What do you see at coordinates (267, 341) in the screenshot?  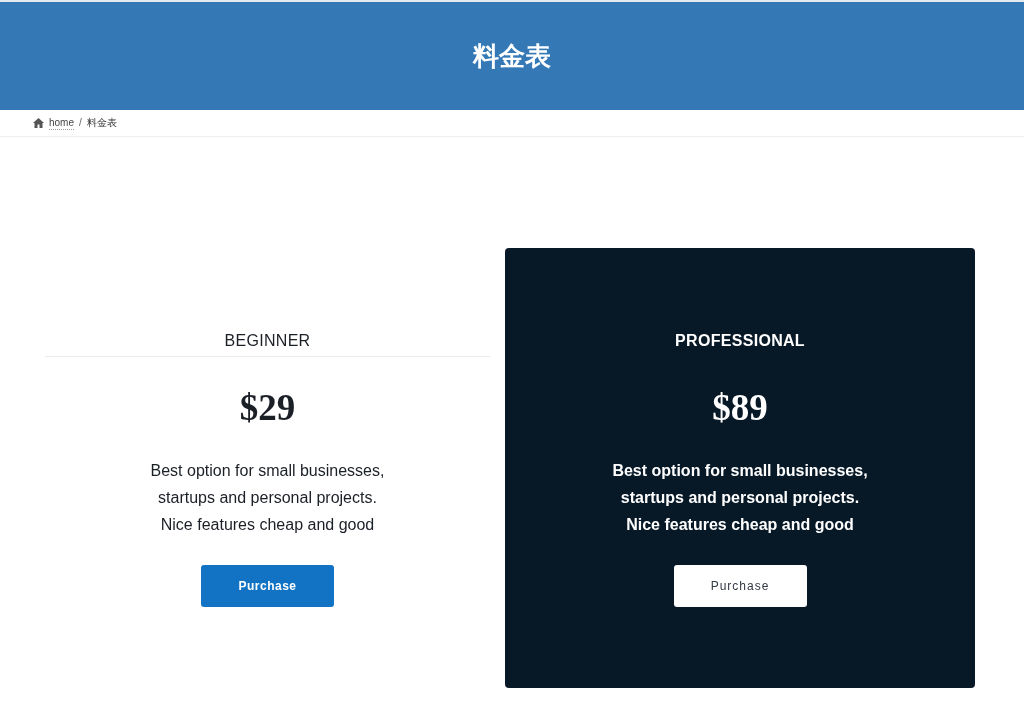 I see `plan-name: BEGINNER` at bounding box center [267, 341].